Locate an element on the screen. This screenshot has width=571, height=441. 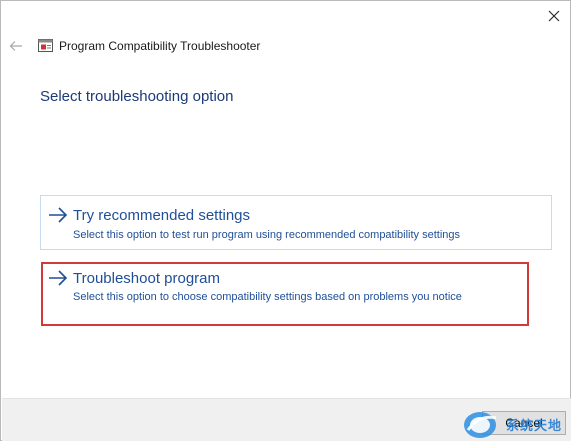
option-title: Try recommended settings is located at coordinates (162, 215).